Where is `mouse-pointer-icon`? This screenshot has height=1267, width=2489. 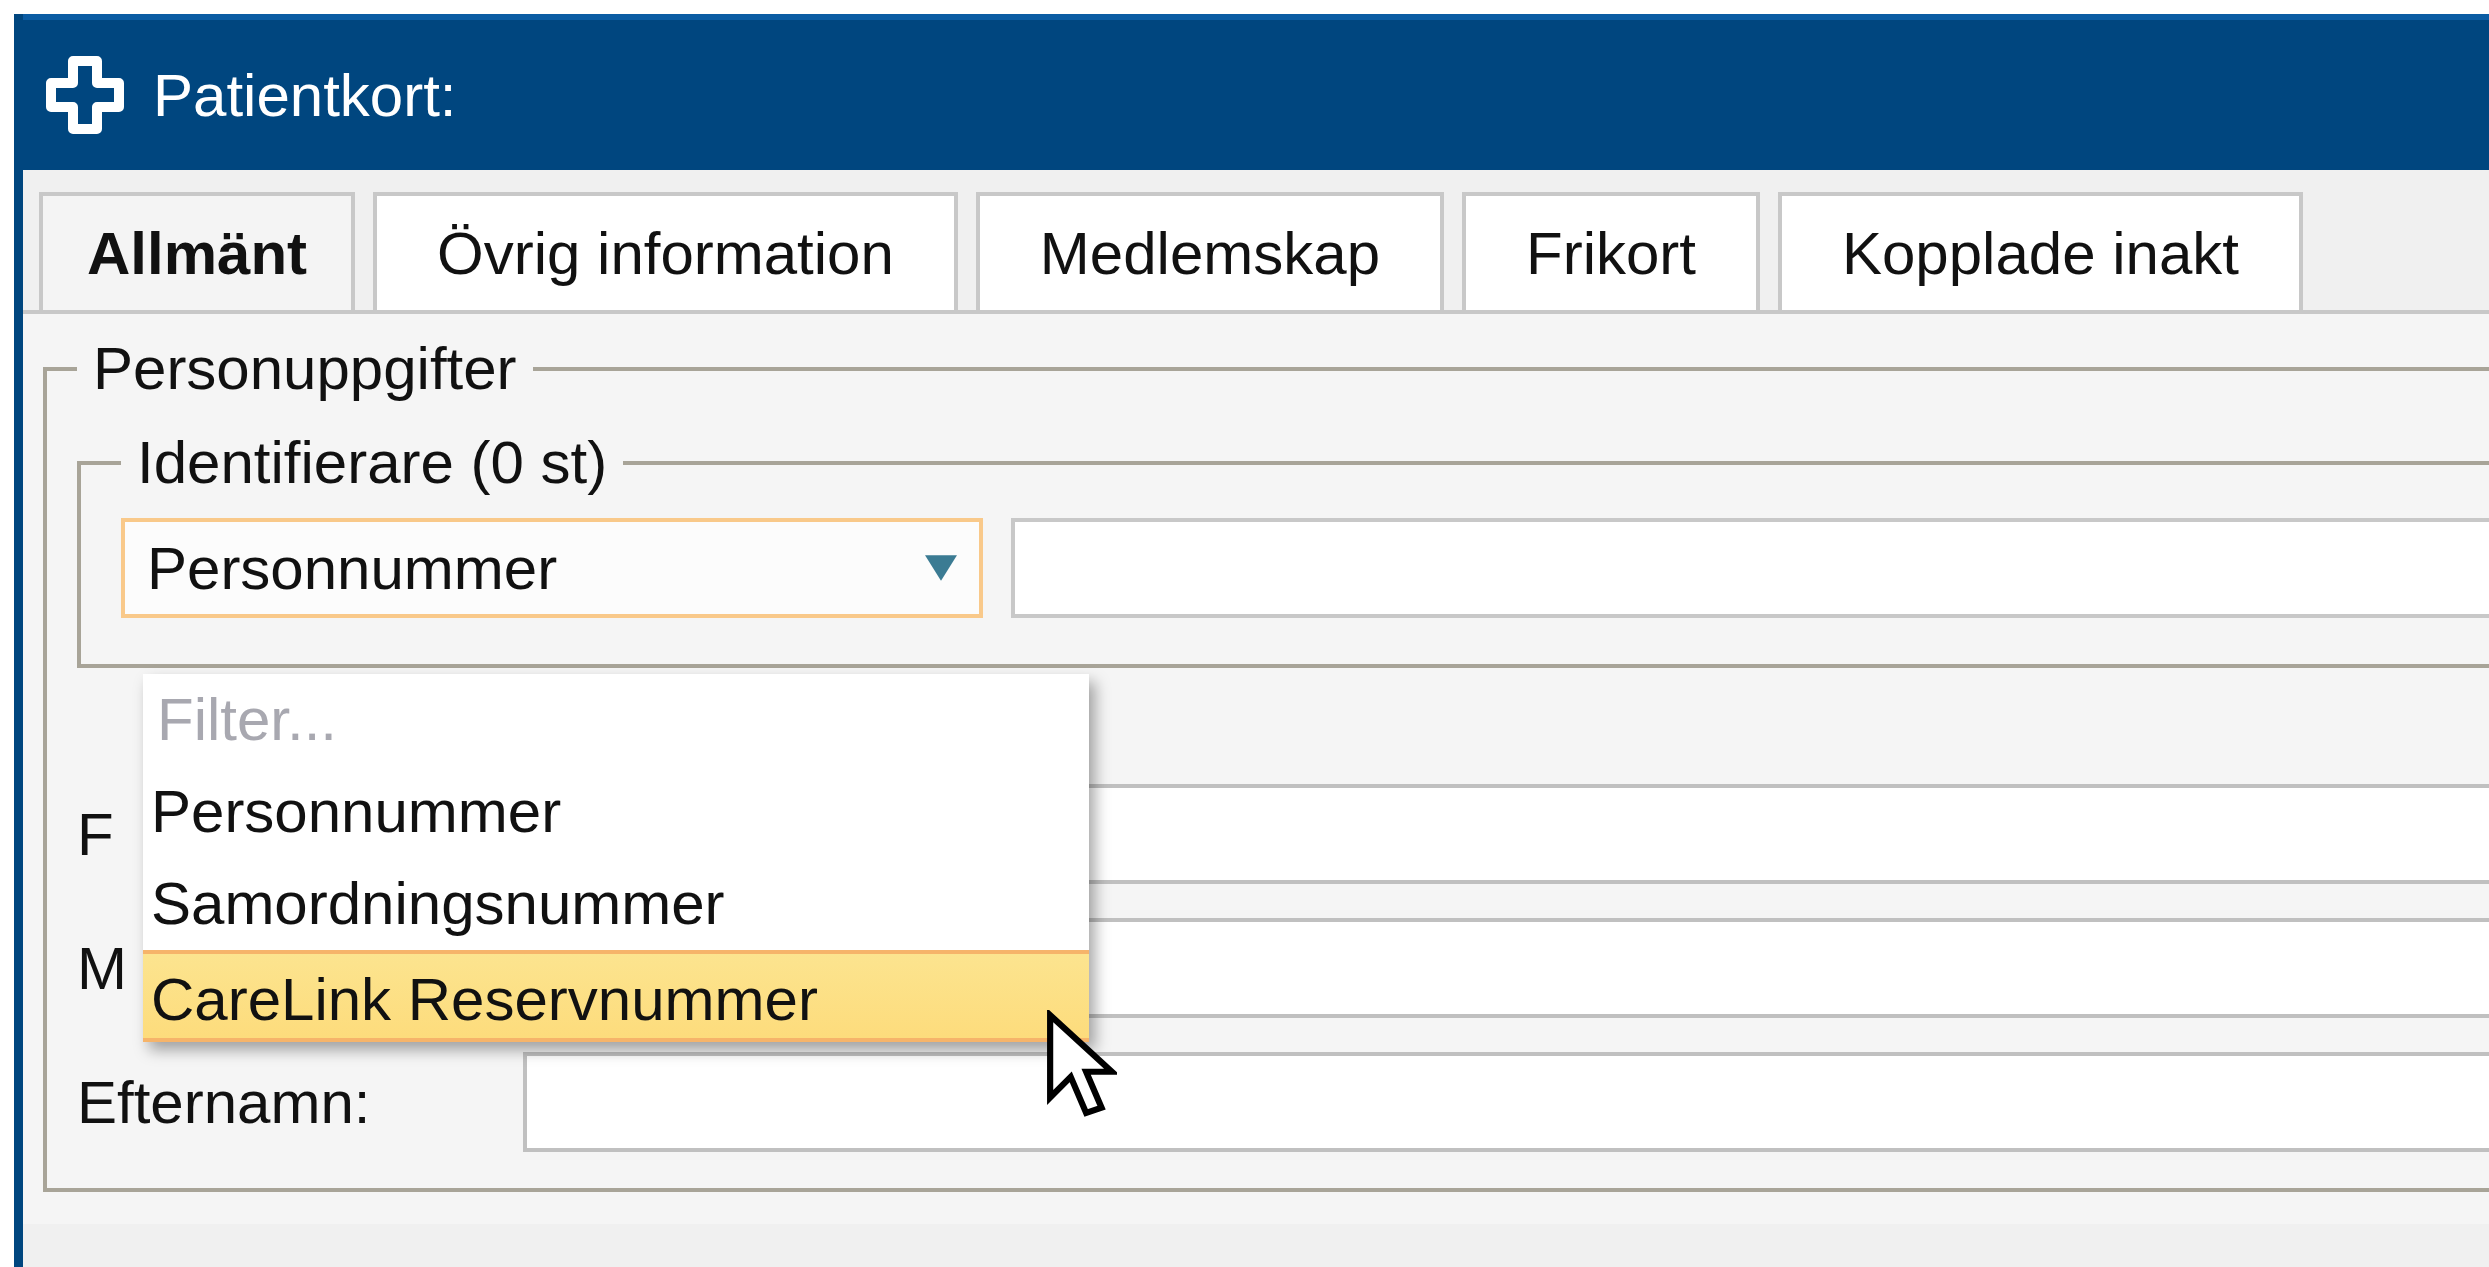
mouse-pointer-icon is located at coordinates (1081, 1064).